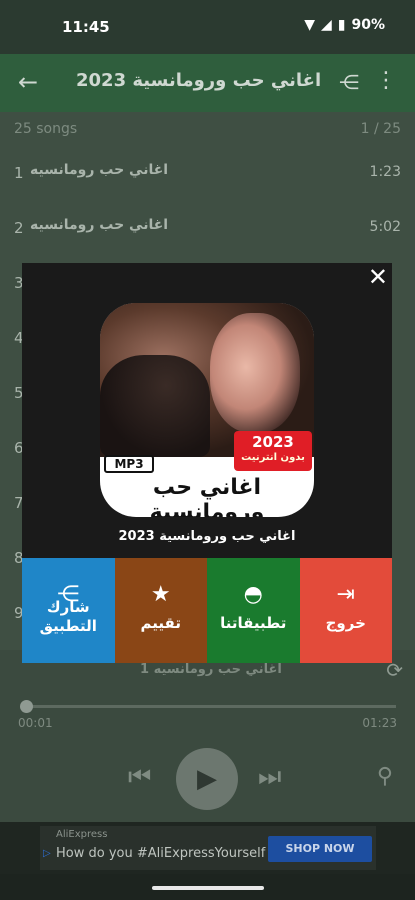 Image resolution: width=415 pixels, height=900 pixels. I want to click on play-button: ▶, so click(207, 779).